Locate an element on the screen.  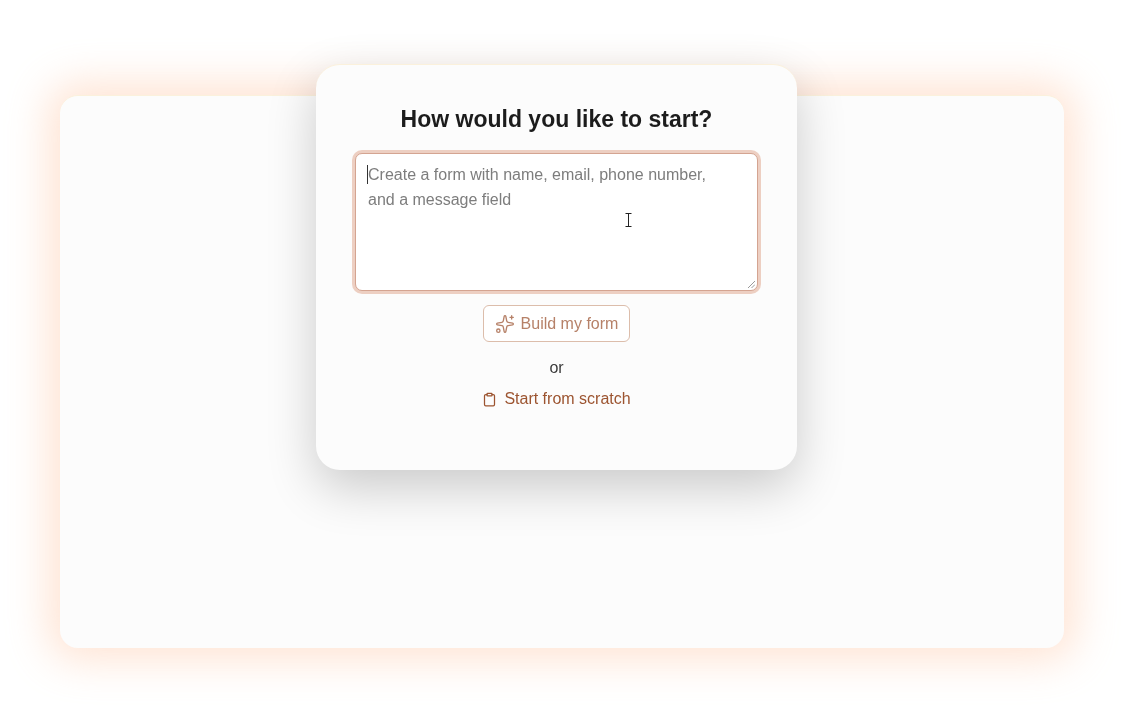
build-form-button: Build my form is located at coordinates (556, 323).